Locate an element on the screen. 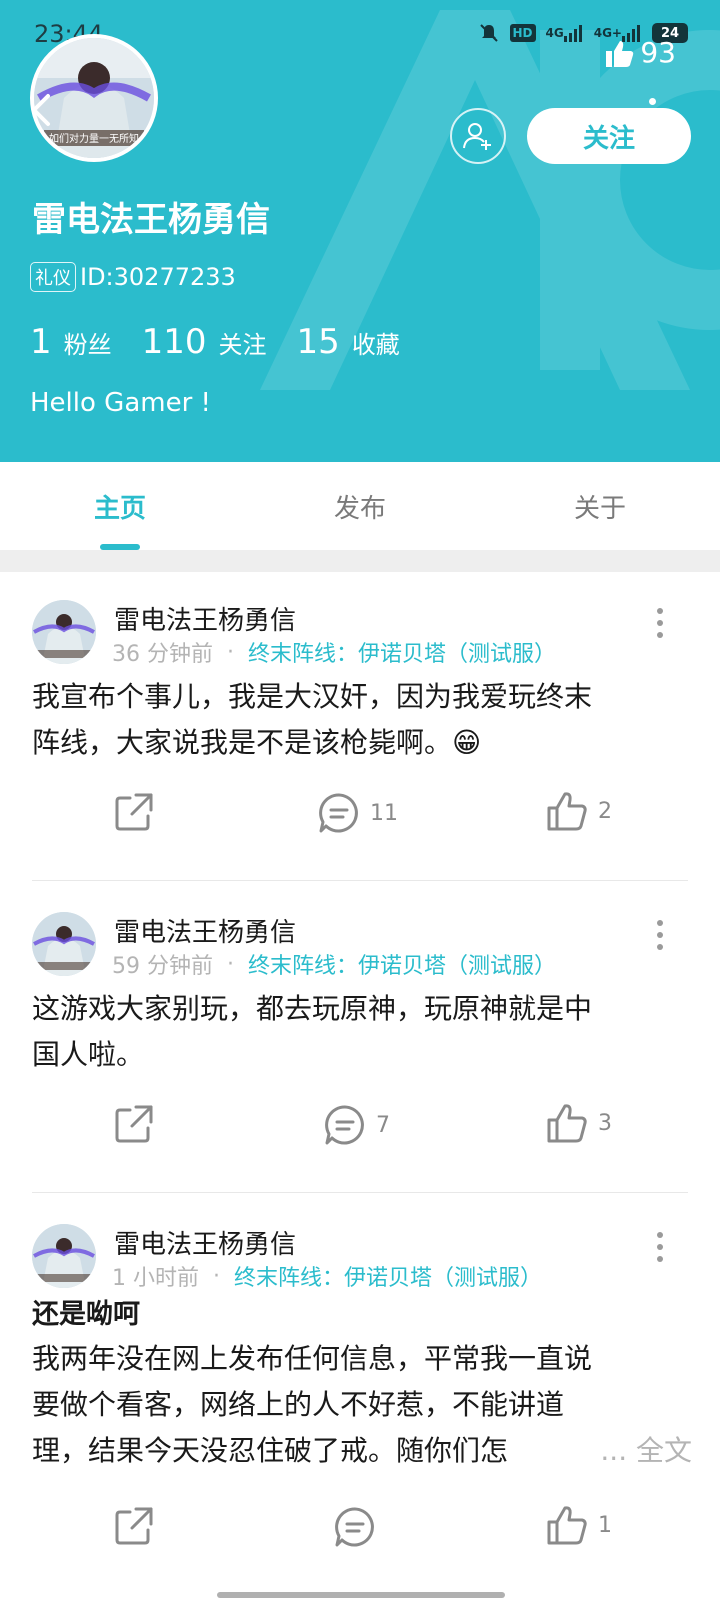 This screenshot has height=1600, width=720. tab-about: 关于 is located at coordinates (600, 506).